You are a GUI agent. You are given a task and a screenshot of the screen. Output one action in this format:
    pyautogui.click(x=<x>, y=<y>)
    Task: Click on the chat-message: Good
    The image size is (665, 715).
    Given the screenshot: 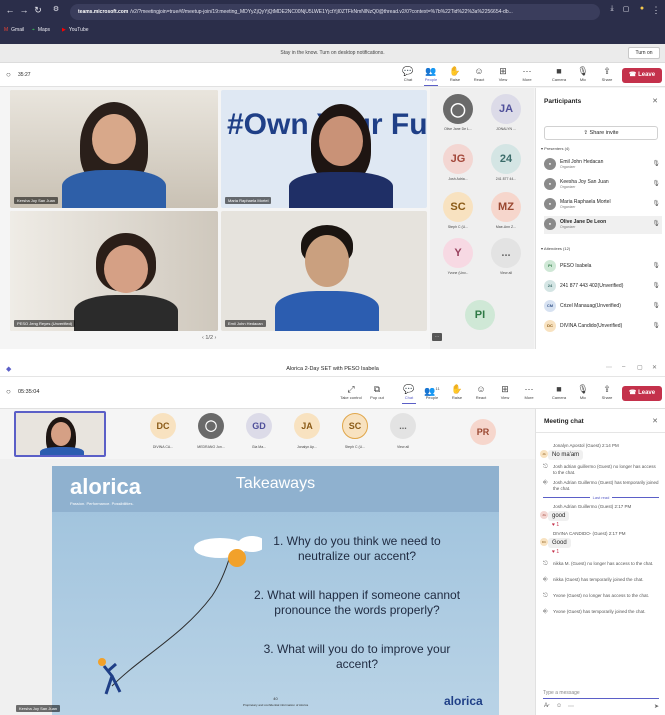 What is the action you would take?
    pyautogui.click(x=559, y=543)
    